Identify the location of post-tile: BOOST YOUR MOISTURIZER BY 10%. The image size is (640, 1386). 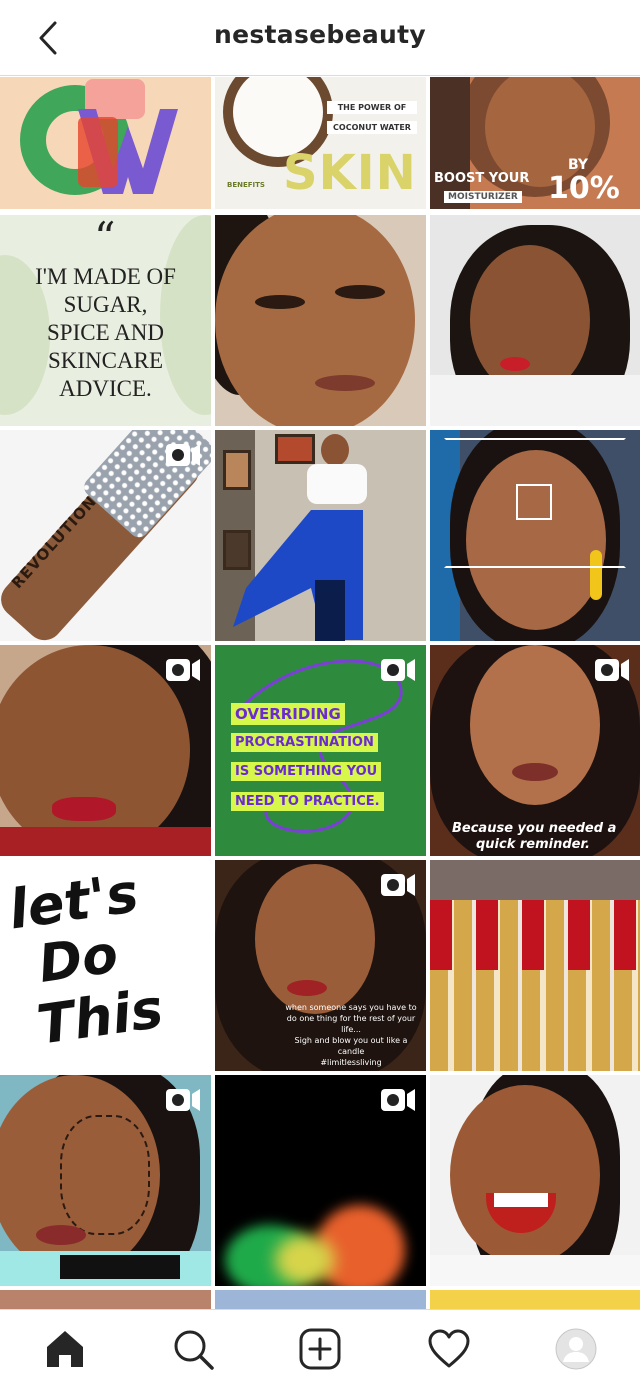
(535, 143).